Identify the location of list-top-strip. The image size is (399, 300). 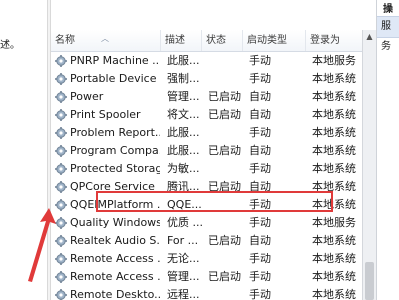
(206, 15).